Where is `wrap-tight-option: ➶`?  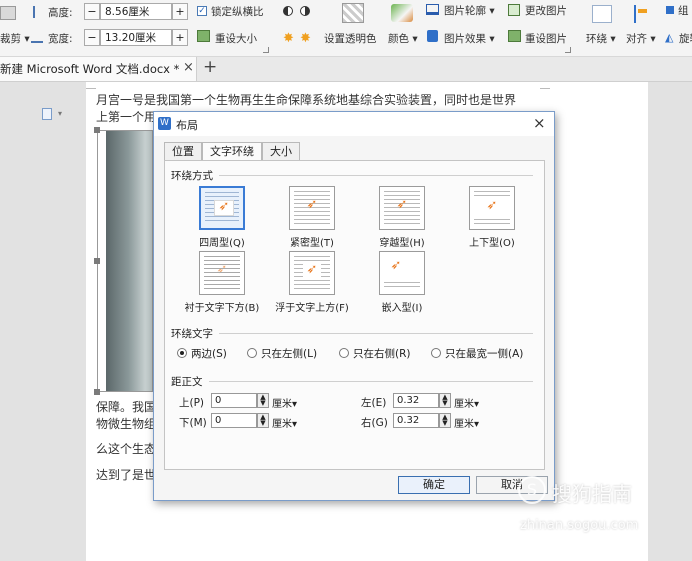 wrap-tight-option: ➶ is located at coordinates (312, 208).